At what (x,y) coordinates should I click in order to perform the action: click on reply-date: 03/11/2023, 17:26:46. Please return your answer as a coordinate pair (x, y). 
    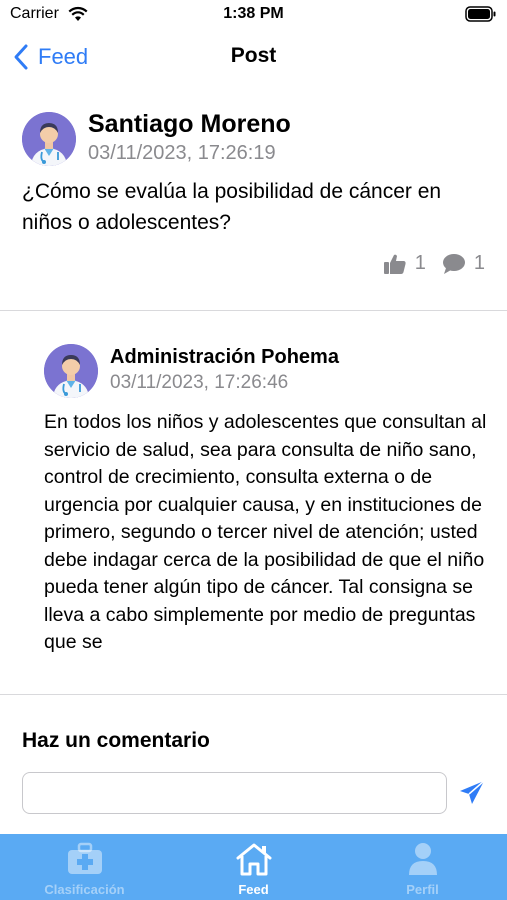
    Looking at the image, I should click on (199, 382).